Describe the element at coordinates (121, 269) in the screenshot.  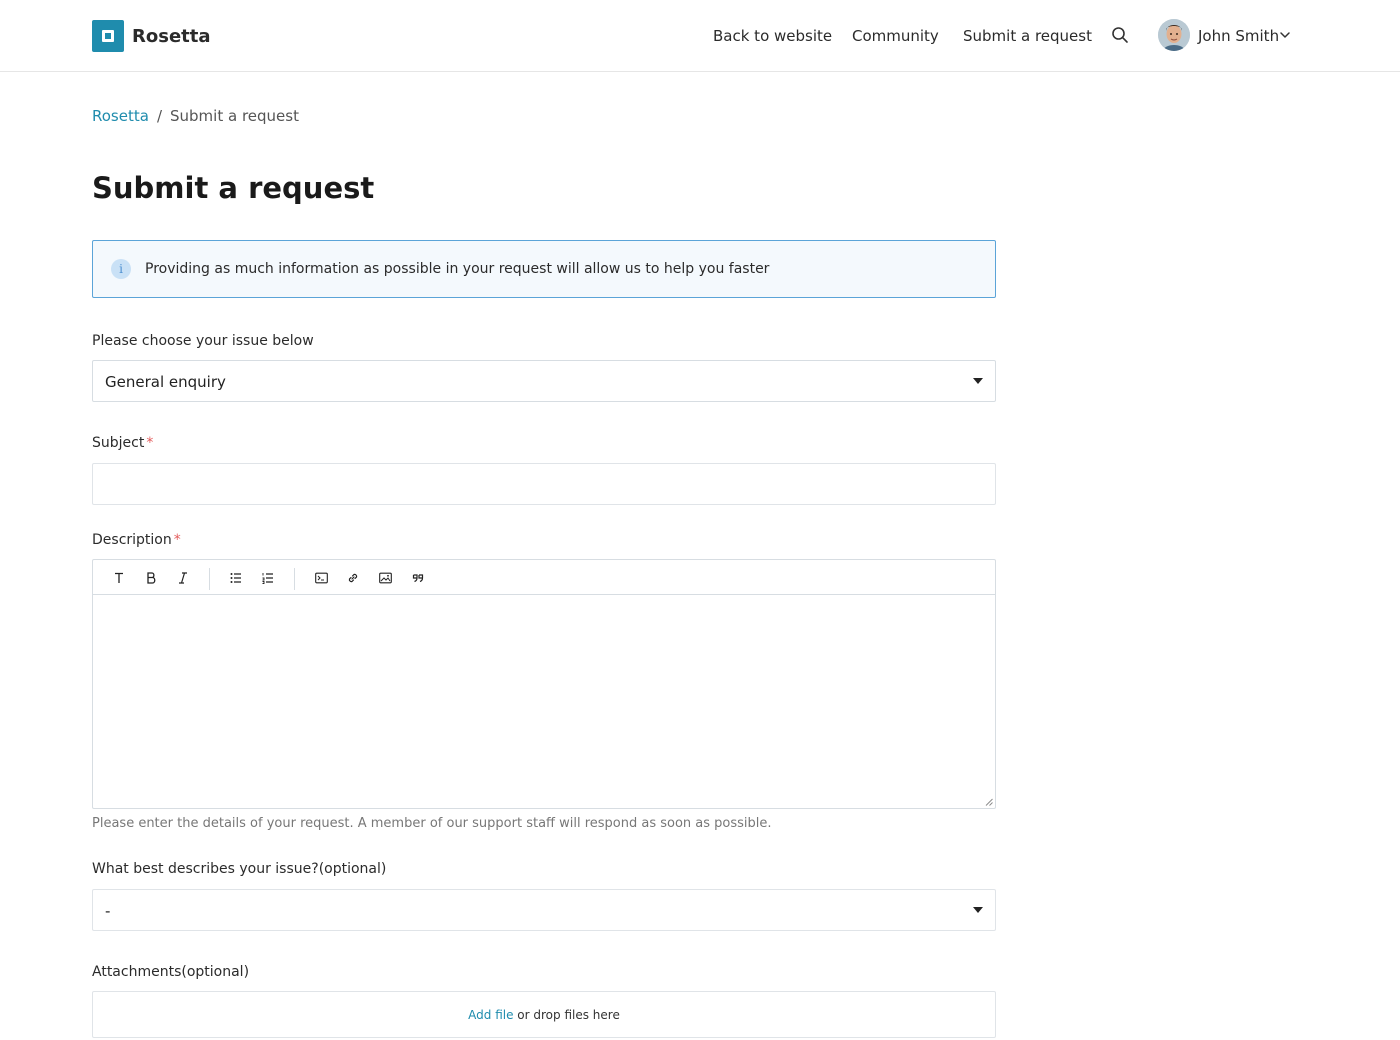
I see `info-icon: i` at that location.